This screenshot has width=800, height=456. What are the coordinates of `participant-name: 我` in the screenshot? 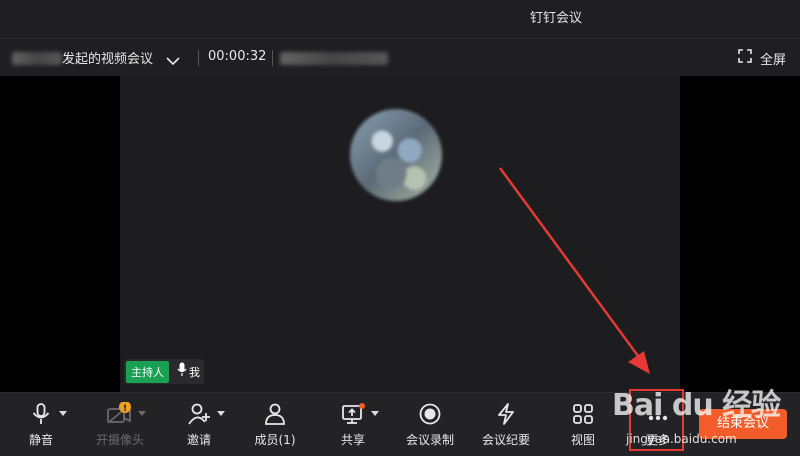 It's located at (194, 372).